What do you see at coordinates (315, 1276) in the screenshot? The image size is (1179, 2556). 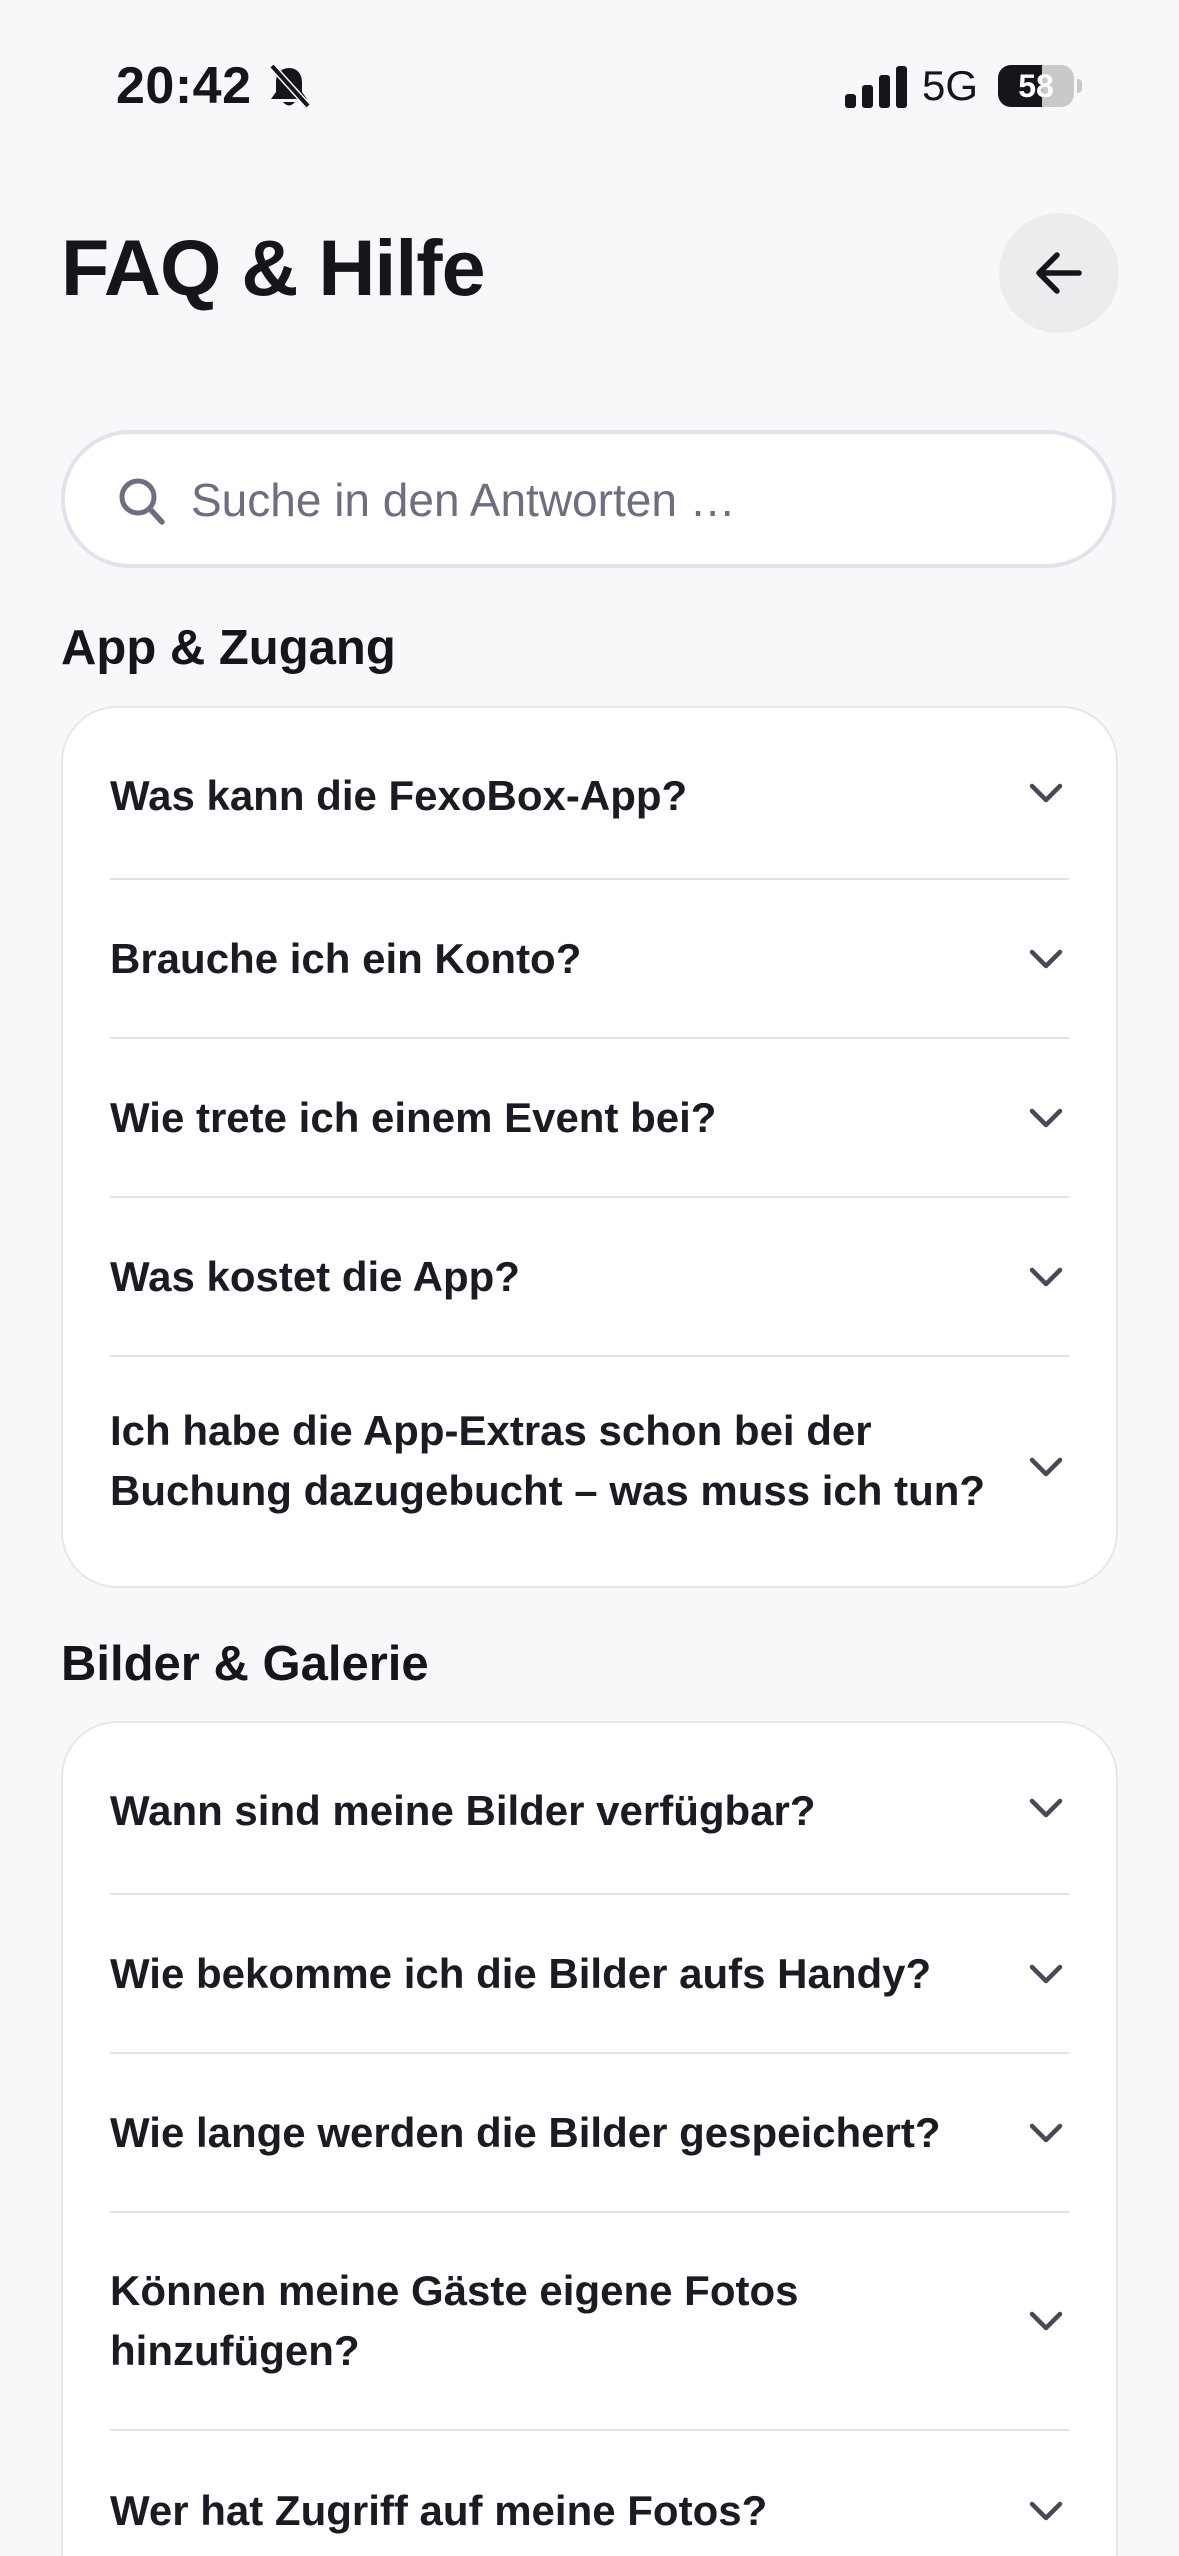 I see `faq-question: Was kostet die App?` at bounding box center [315, 1276].